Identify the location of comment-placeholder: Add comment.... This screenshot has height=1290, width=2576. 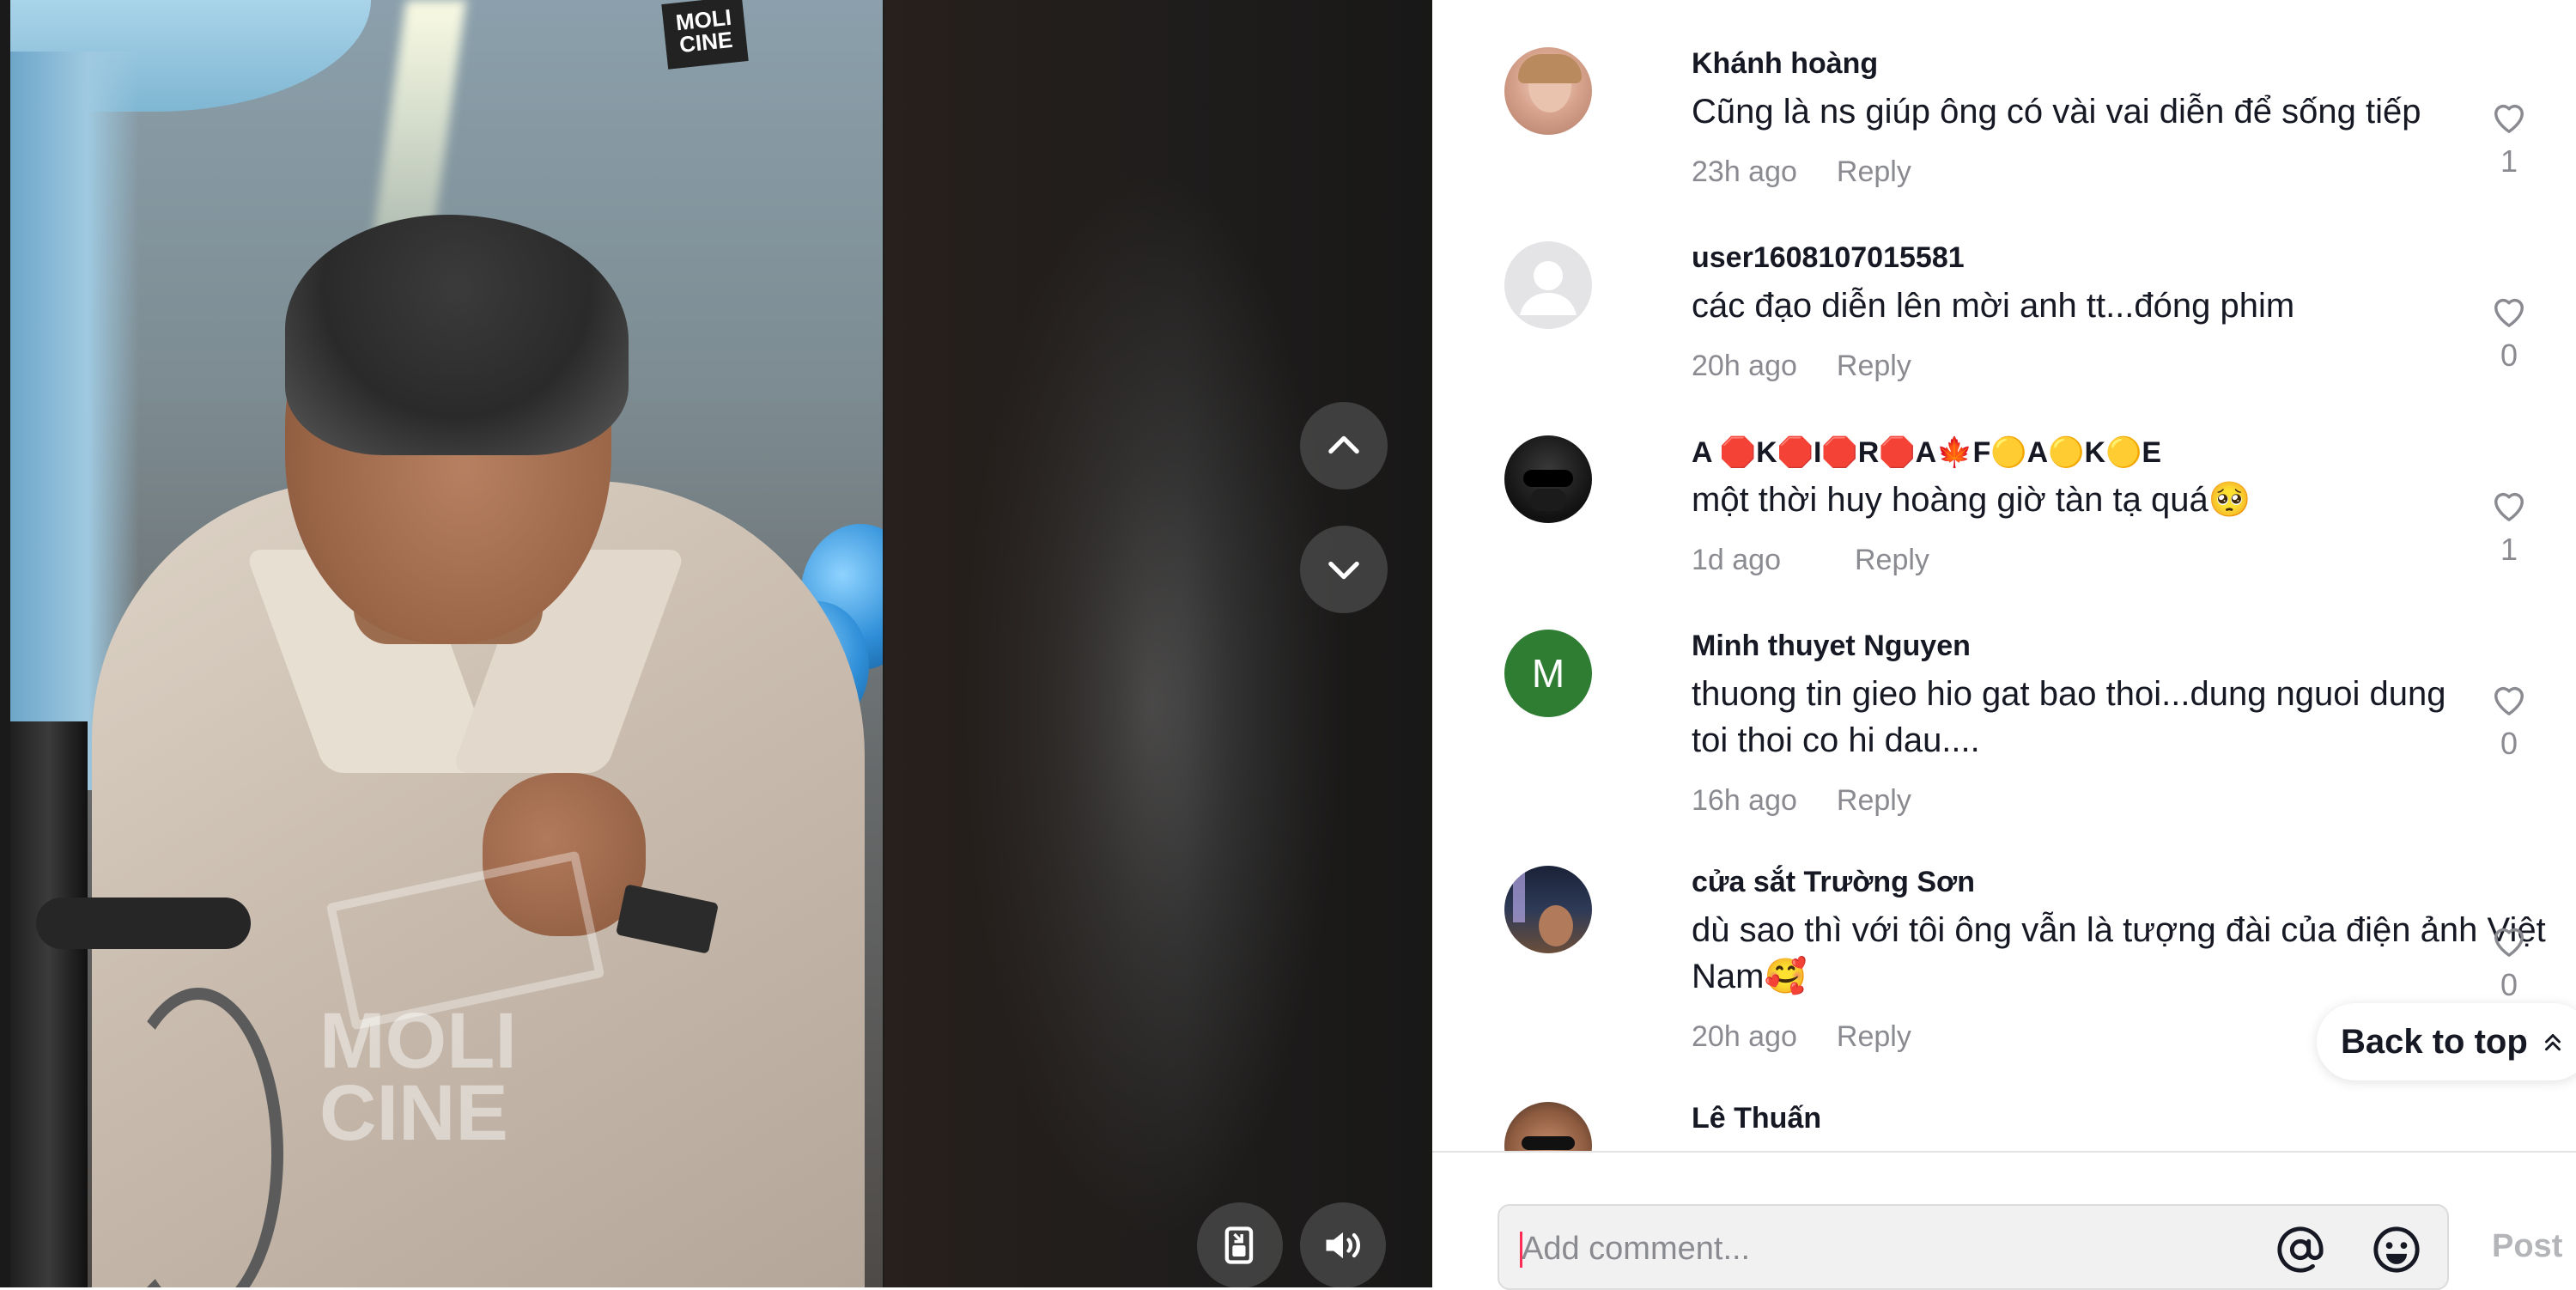
(1636, 1249).